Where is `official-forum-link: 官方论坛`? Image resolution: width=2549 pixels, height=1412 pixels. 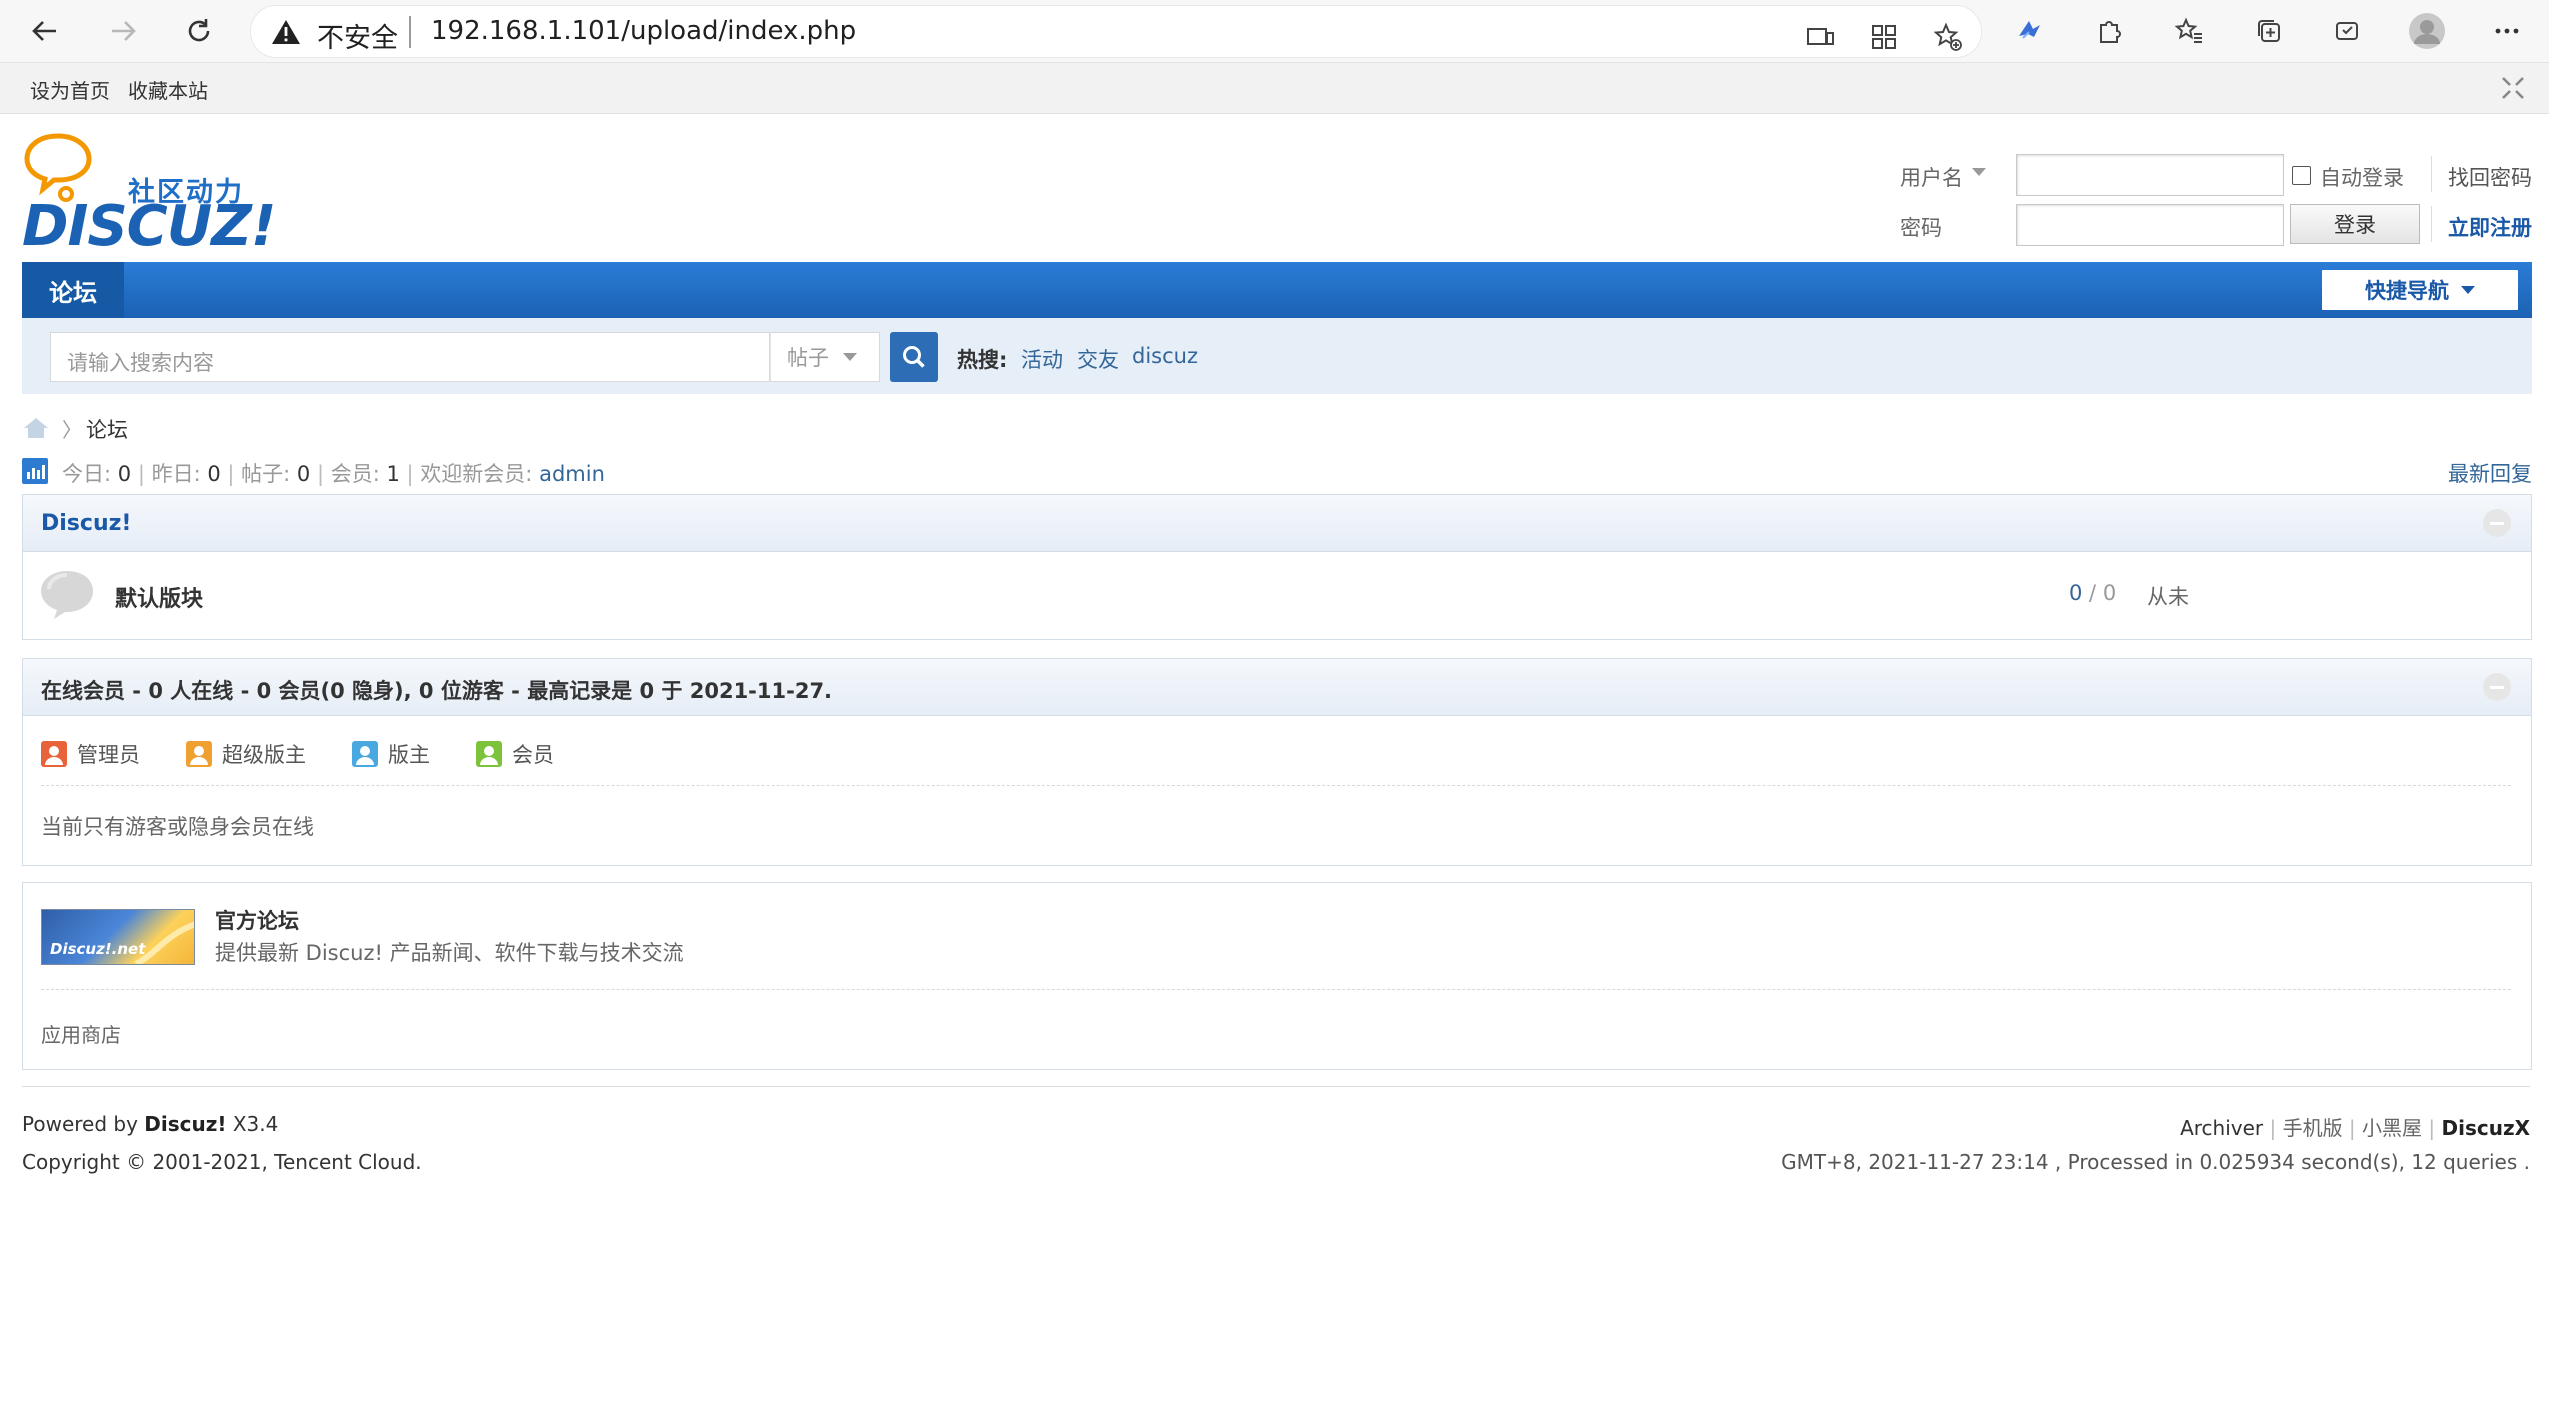
official-forum-link: 官方论坛 is located at coordinates (257, 920).